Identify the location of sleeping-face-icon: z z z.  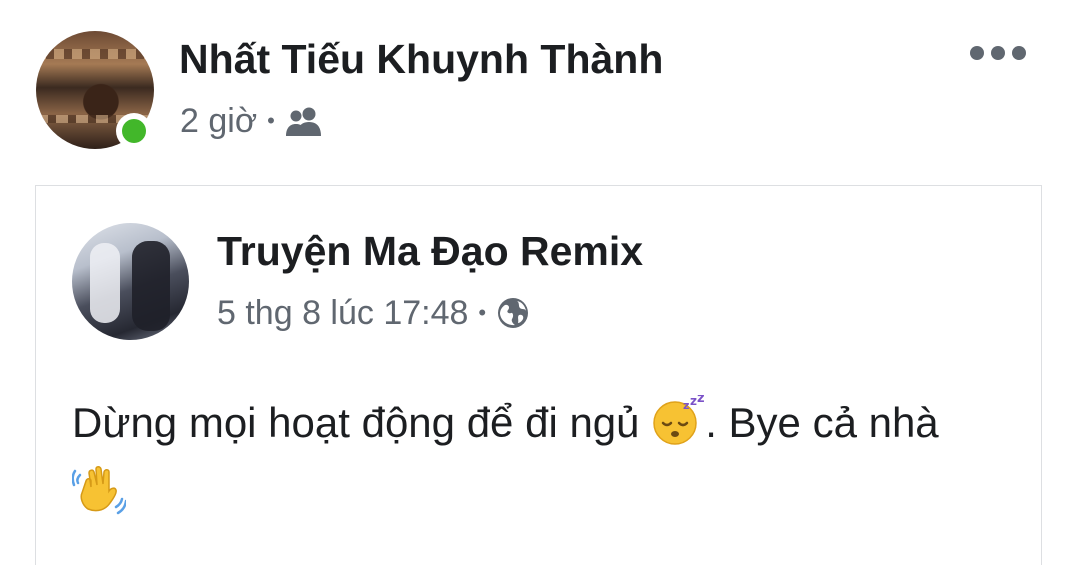
(678, 427).